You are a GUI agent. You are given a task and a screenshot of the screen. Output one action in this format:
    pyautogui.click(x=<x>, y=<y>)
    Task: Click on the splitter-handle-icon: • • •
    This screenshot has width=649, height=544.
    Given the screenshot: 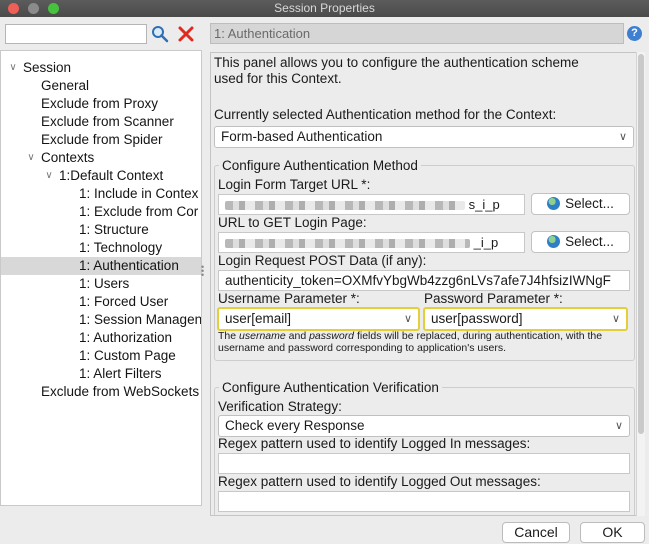 What is the action you would take?
    pyautogui.click(x=203, y=271)
    